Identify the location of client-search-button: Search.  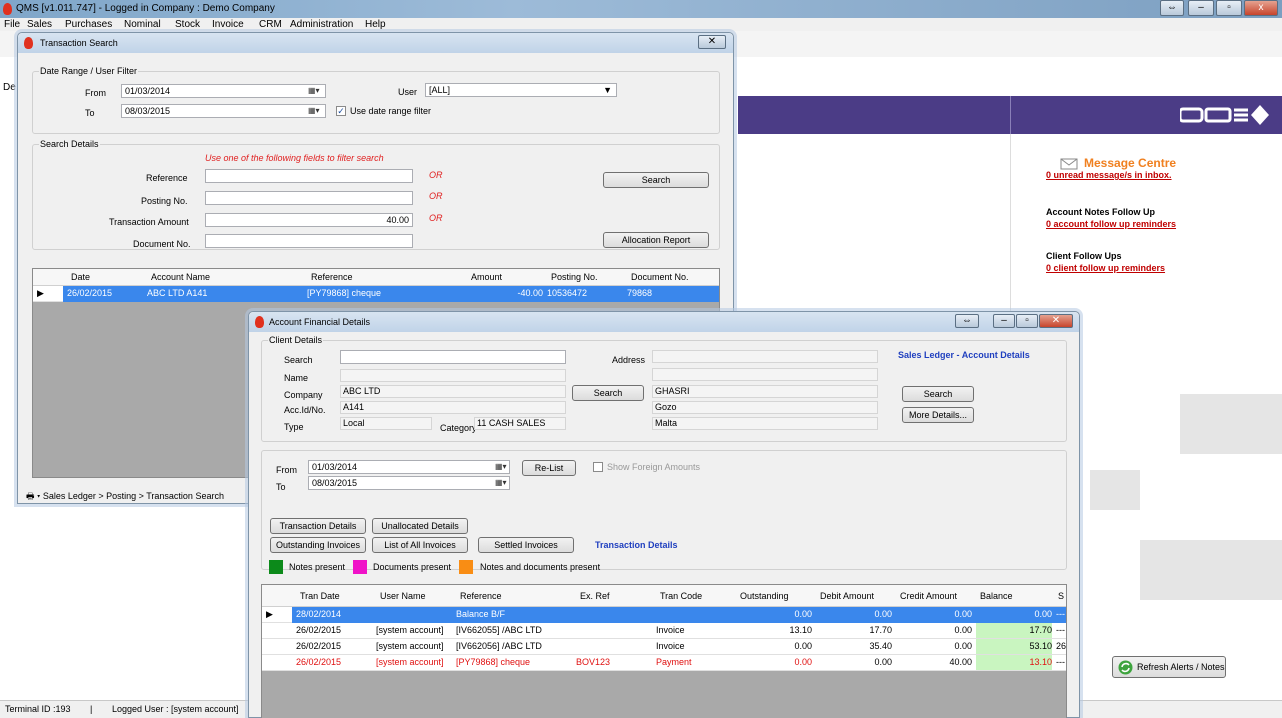
(608, 393).